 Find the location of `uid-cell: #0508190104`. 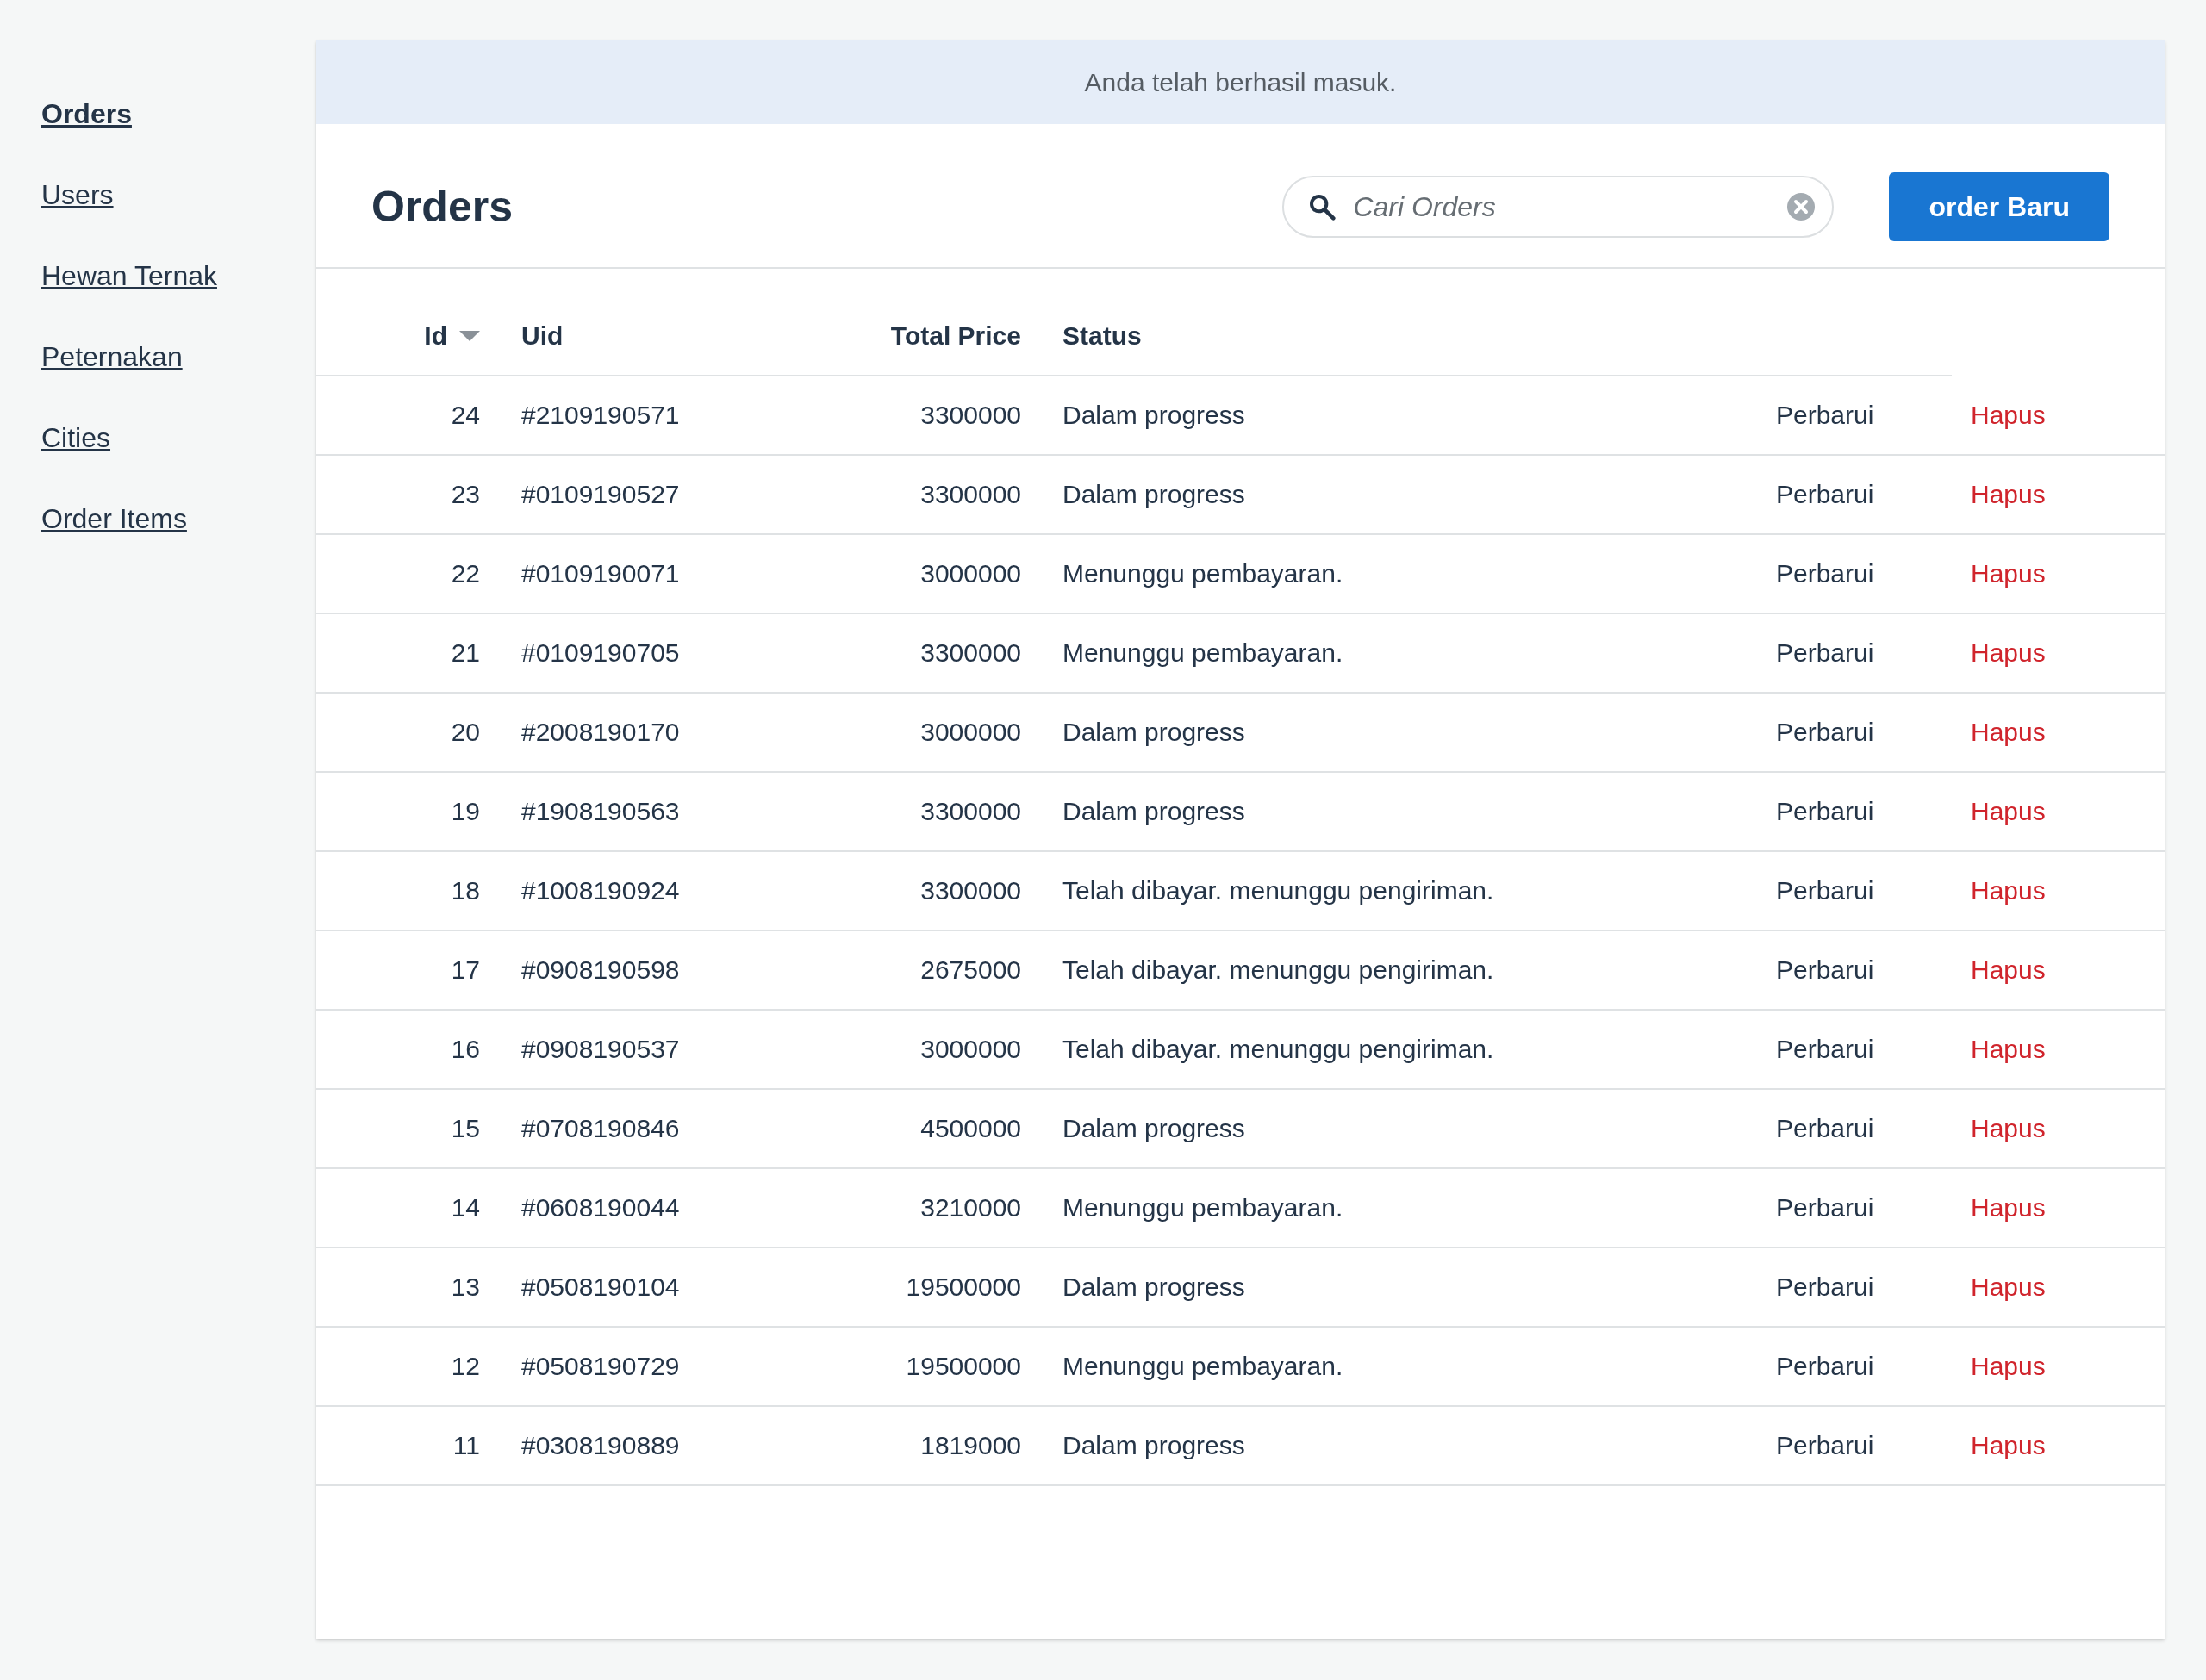

uid-cell: #0508190104 is located at coordinates (600, 1287).